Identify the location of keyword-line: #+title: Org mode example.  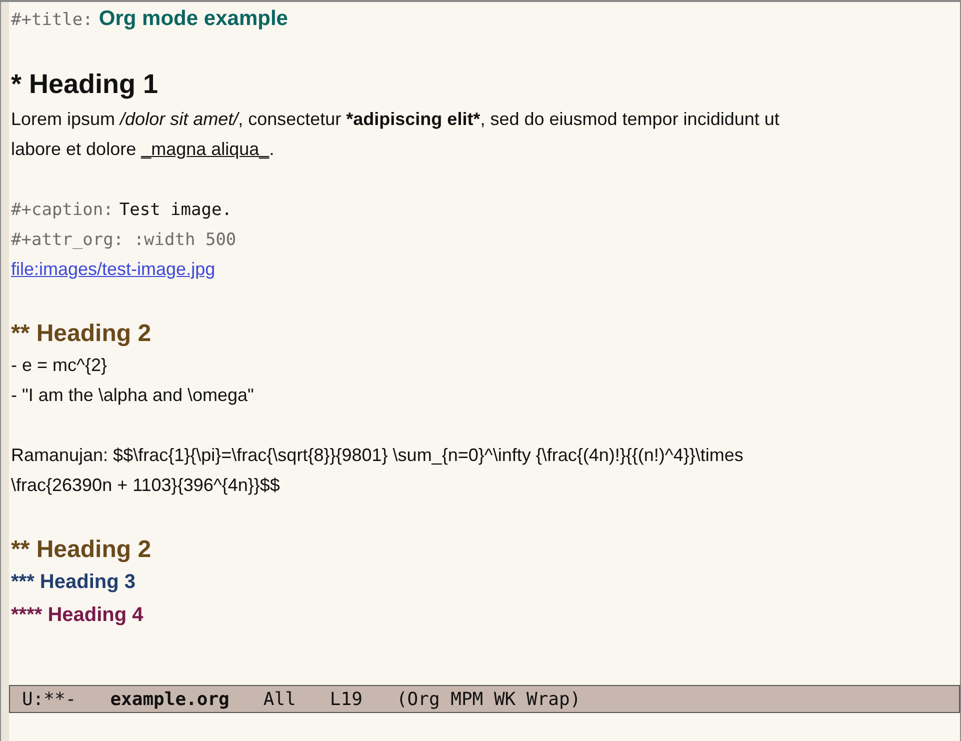
(149, 19).